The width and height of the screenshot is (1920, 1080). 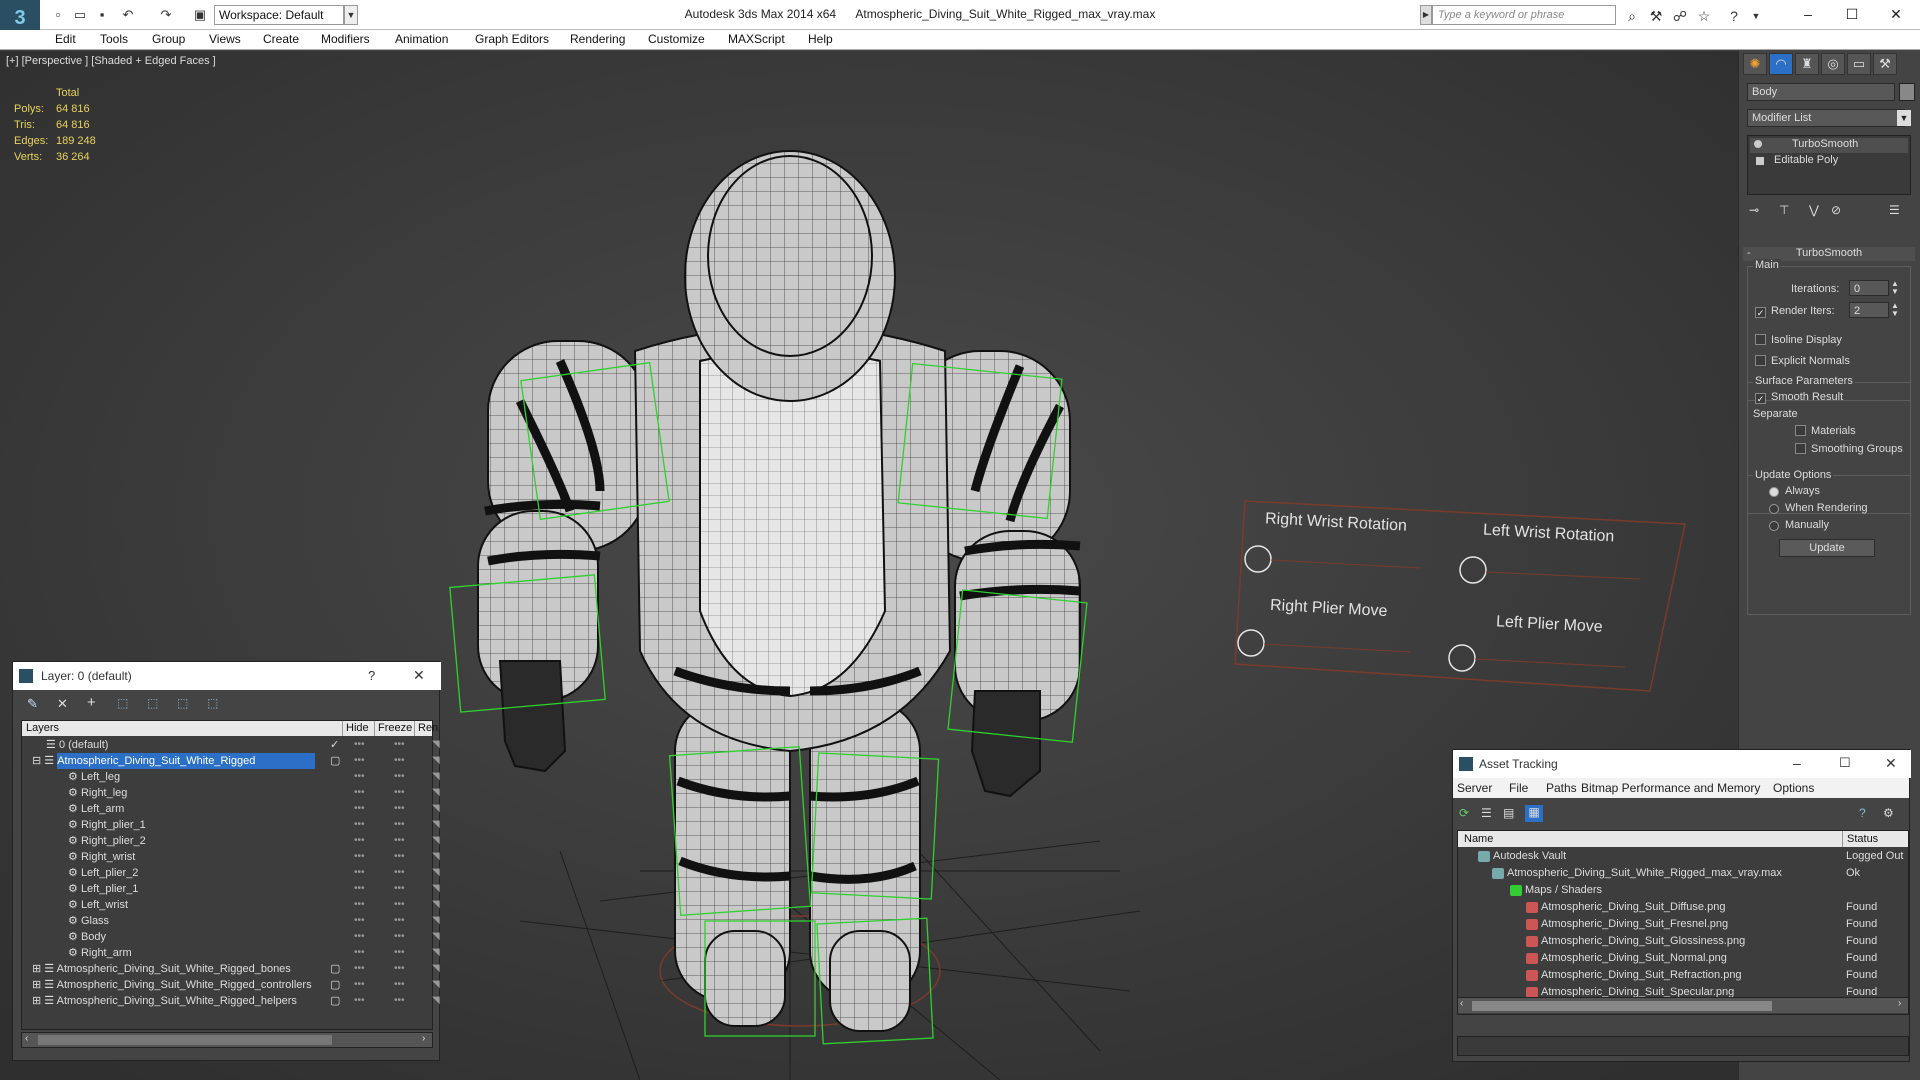 What do you see at coordinates (355, 728) in the screenshot?
I see `col-hide: Hide` at bounding box center [355, 728].